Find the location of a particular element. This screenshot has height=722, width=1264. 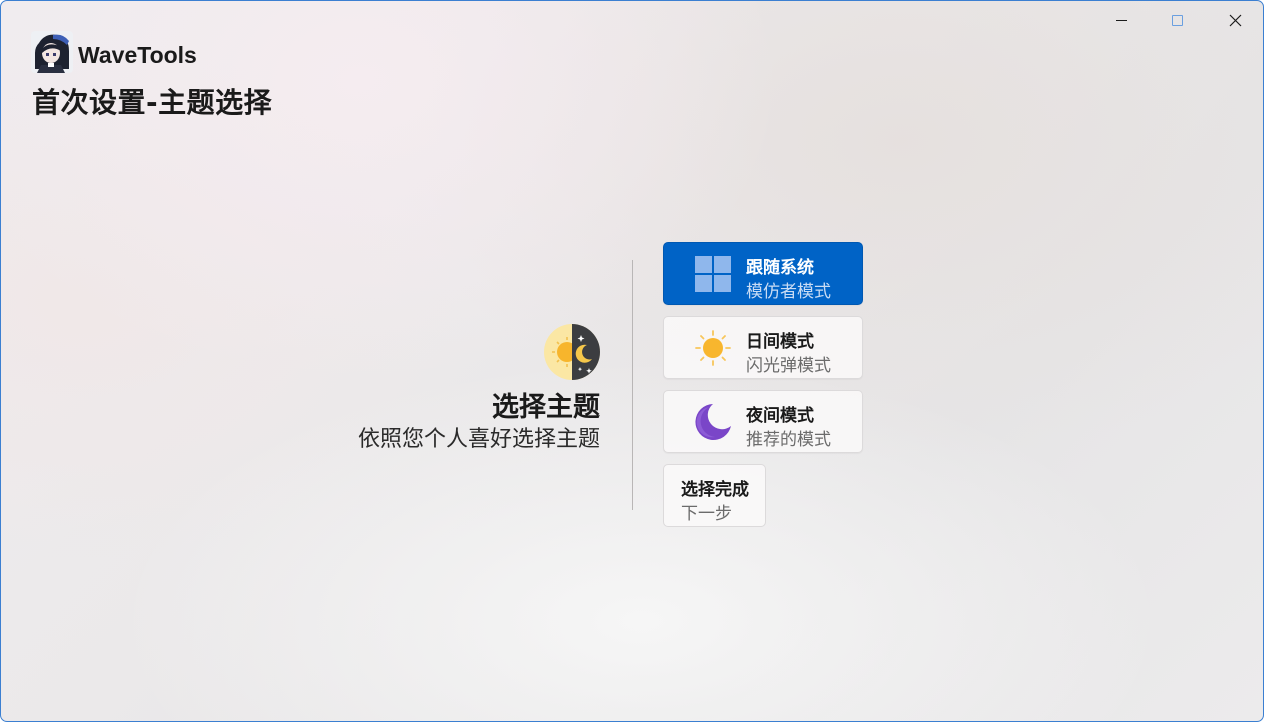

avatar-icon is located at coordinates (52, 52).